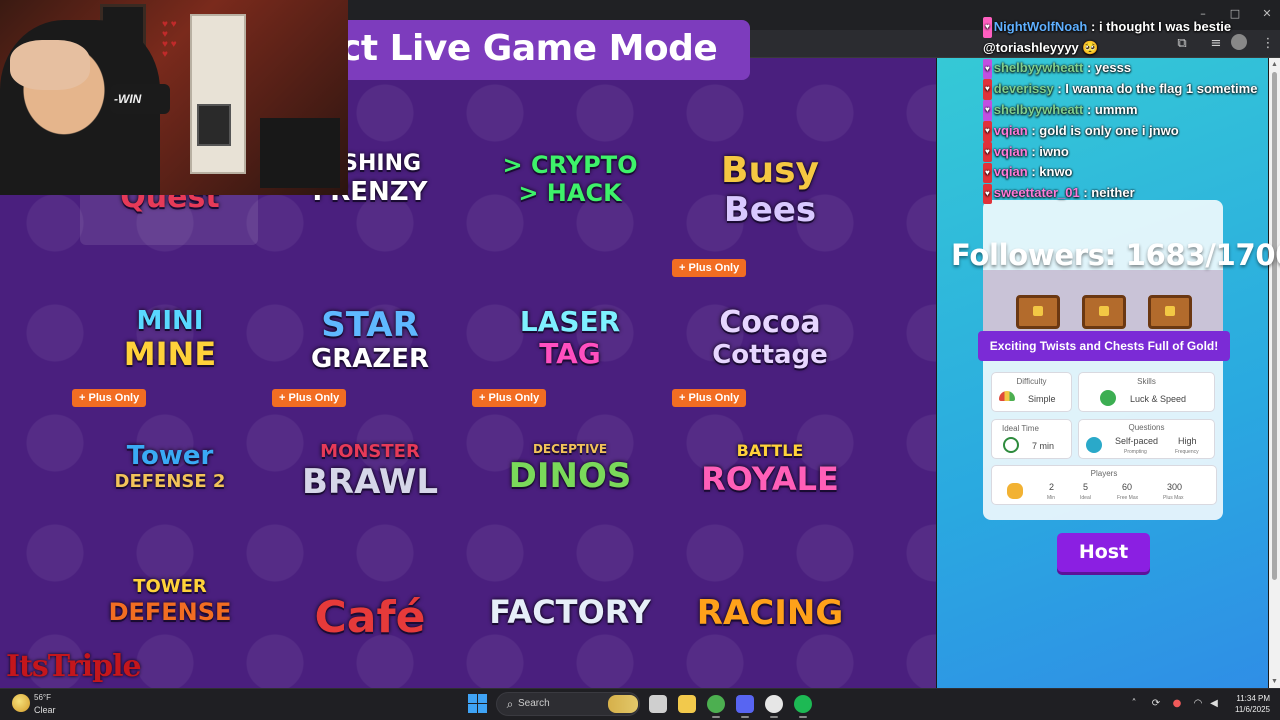 This screenshot has width=1280, height=720. What do you see at coordinates (658, 704) in the screenshot?
I see `task-view-taskbar-icon` at bounding box center [658, 704].